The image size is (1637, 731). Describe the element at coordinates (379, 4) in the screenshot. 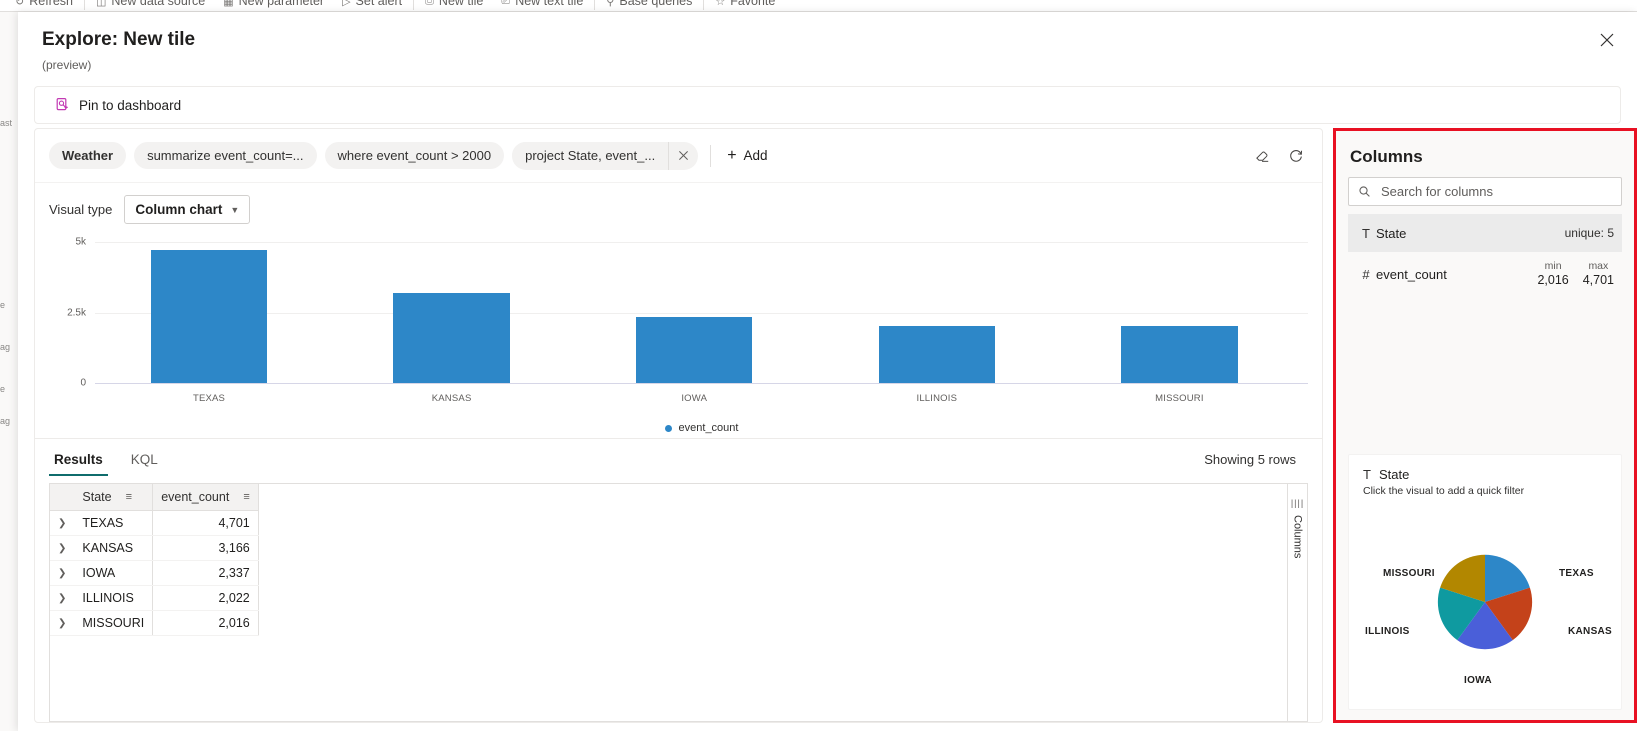

I see `toolbar-label: Set alert` at that location.